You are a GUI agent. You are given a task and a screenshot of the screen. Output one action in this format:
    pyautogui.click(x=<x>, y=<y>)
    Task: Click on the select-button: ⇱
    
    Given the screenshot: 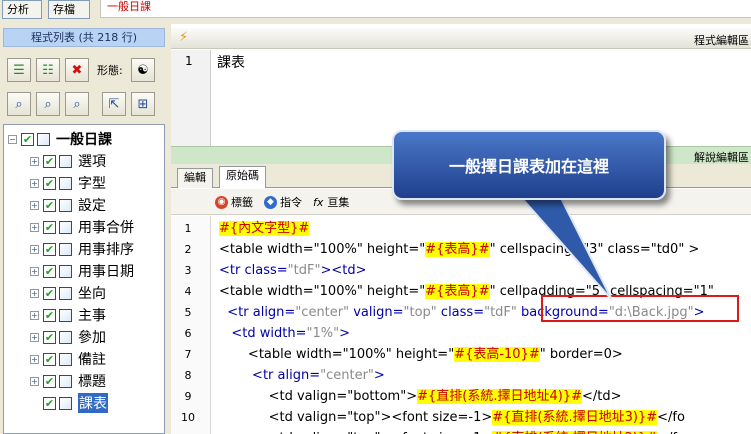 What is the action you would take?
    pyautogui.click(x=114, y=104)
    